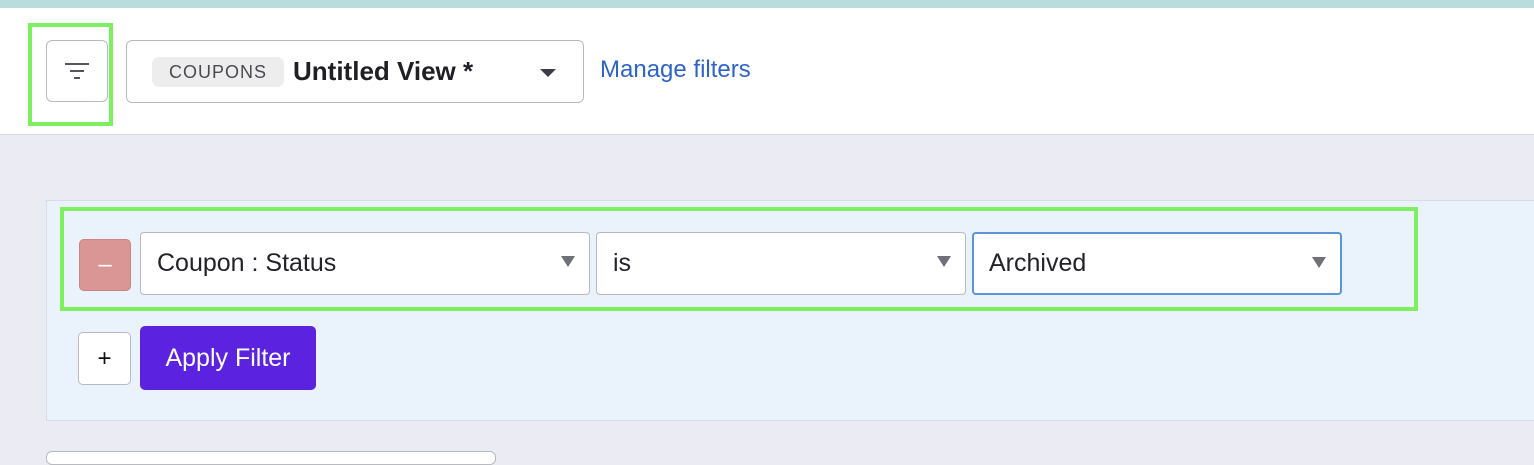 The image size is (1534, 465). I want to click on chevron-down-icon, so click(548, 73).